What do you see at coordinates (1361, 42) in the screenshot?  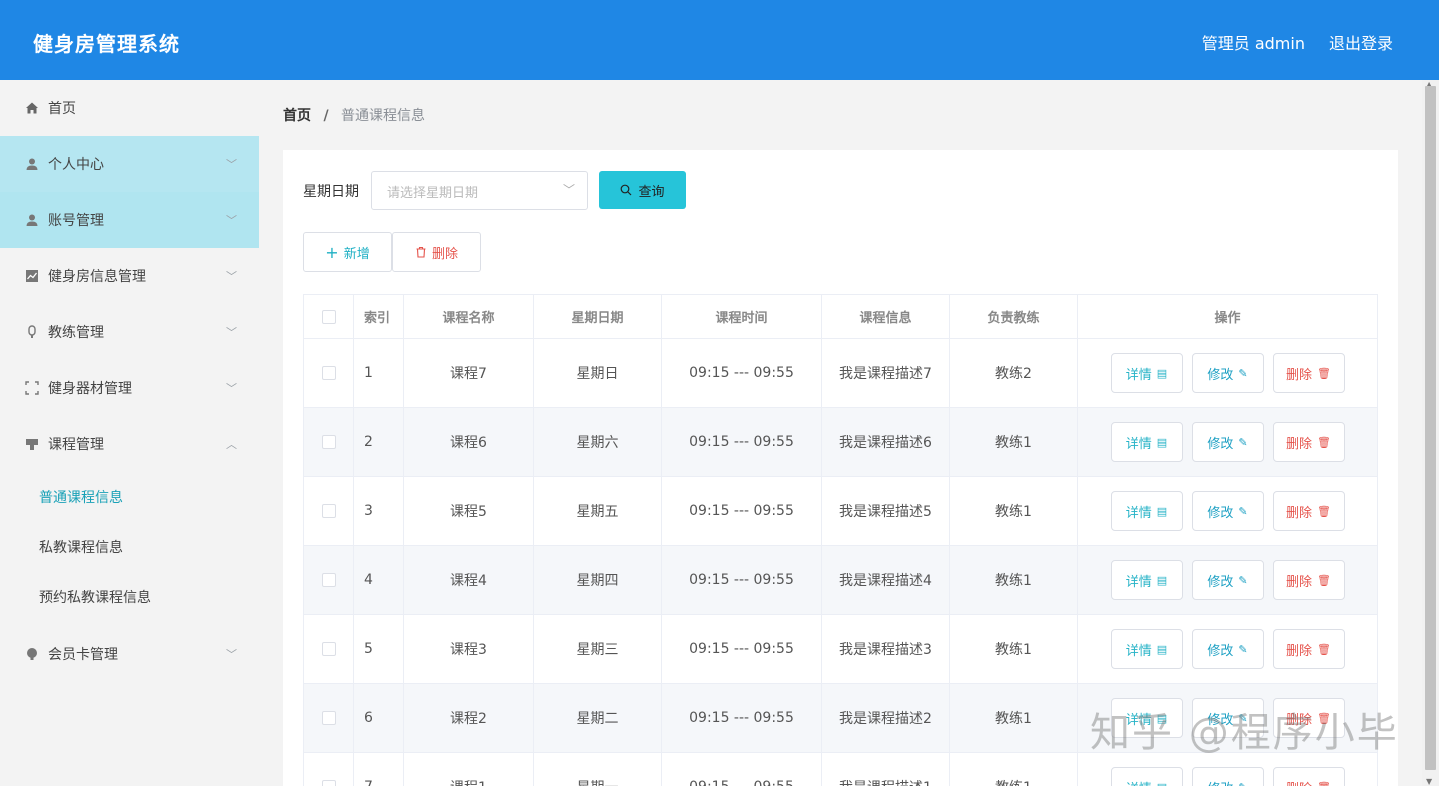 I see `logout-link: 退出登录` at bounding box center [1361, 42].